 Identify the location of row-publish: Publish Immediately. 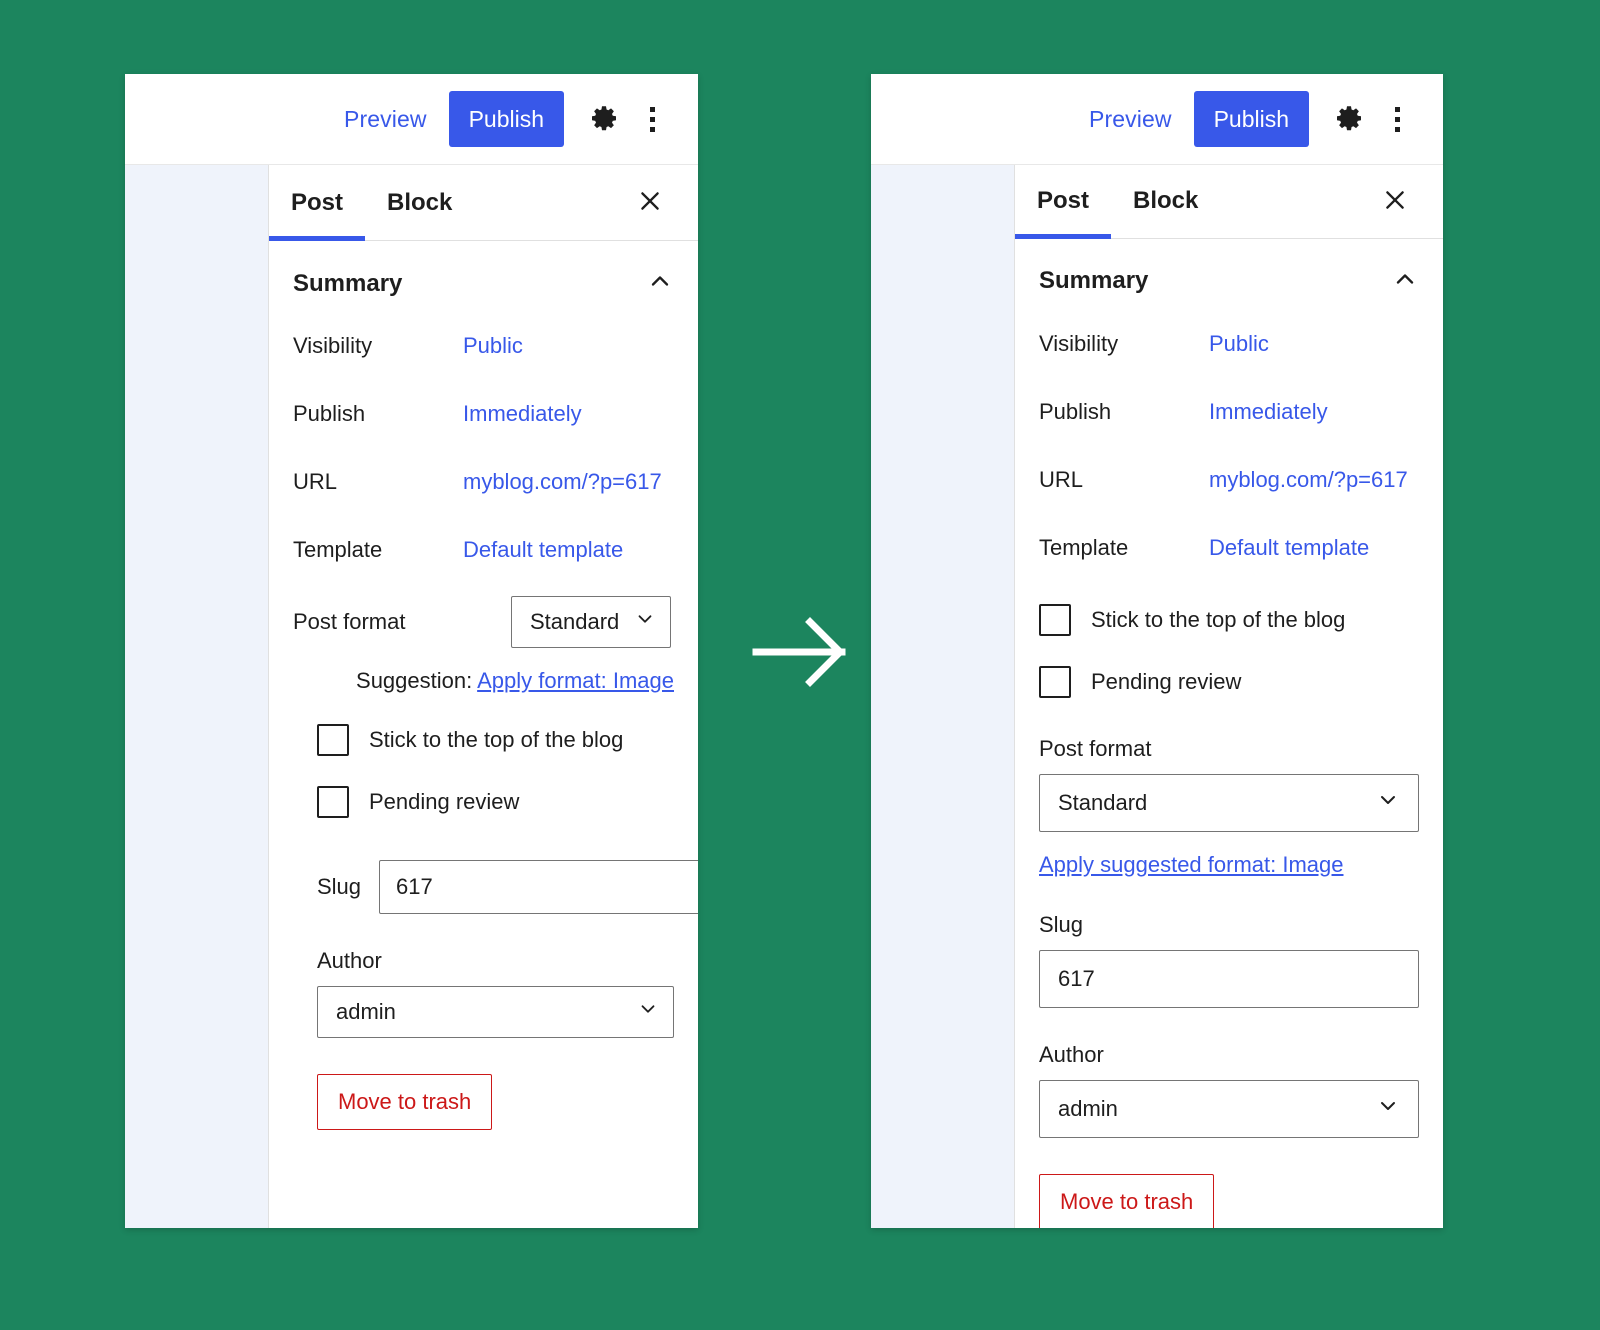
(1229, 412).